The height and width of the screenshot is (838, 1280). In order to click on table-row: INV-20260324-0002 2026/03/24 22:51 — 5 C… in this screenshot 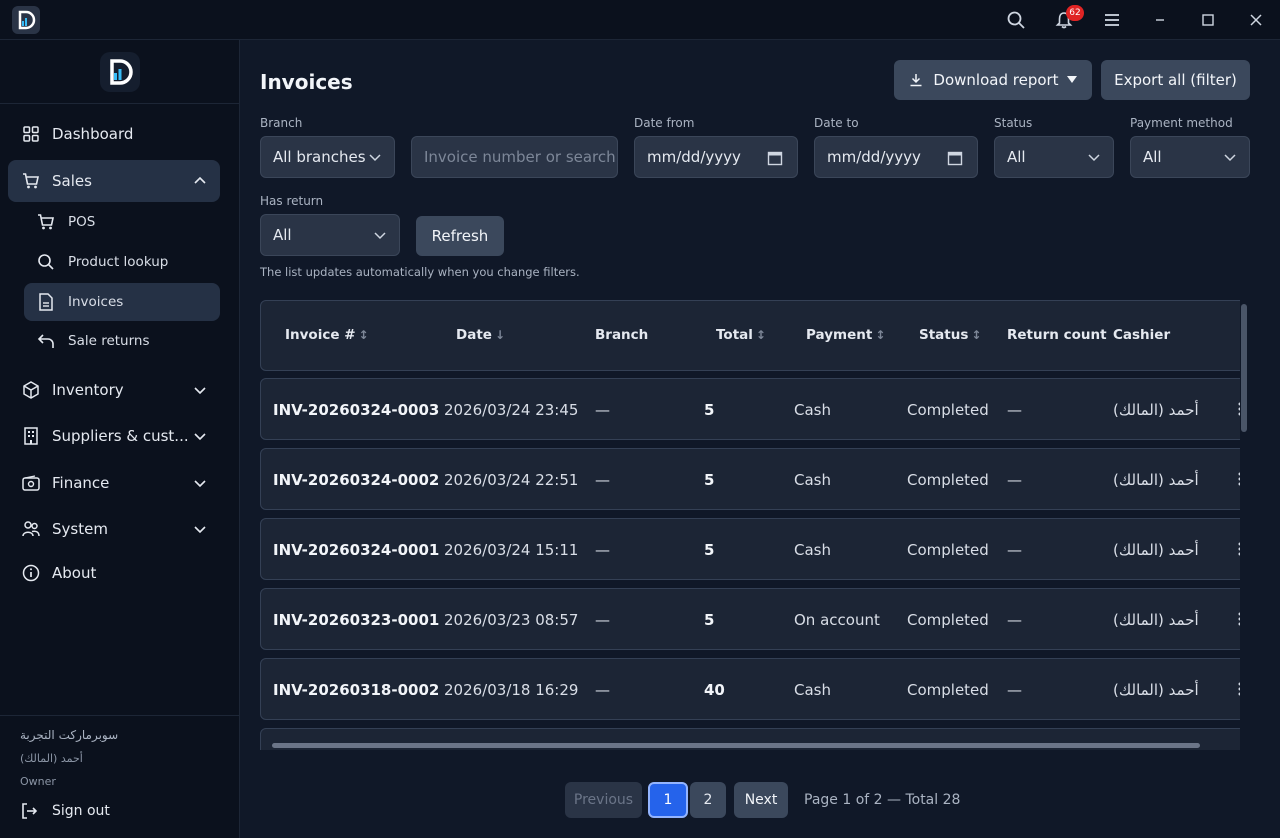, I will do `click(750, 479)`.